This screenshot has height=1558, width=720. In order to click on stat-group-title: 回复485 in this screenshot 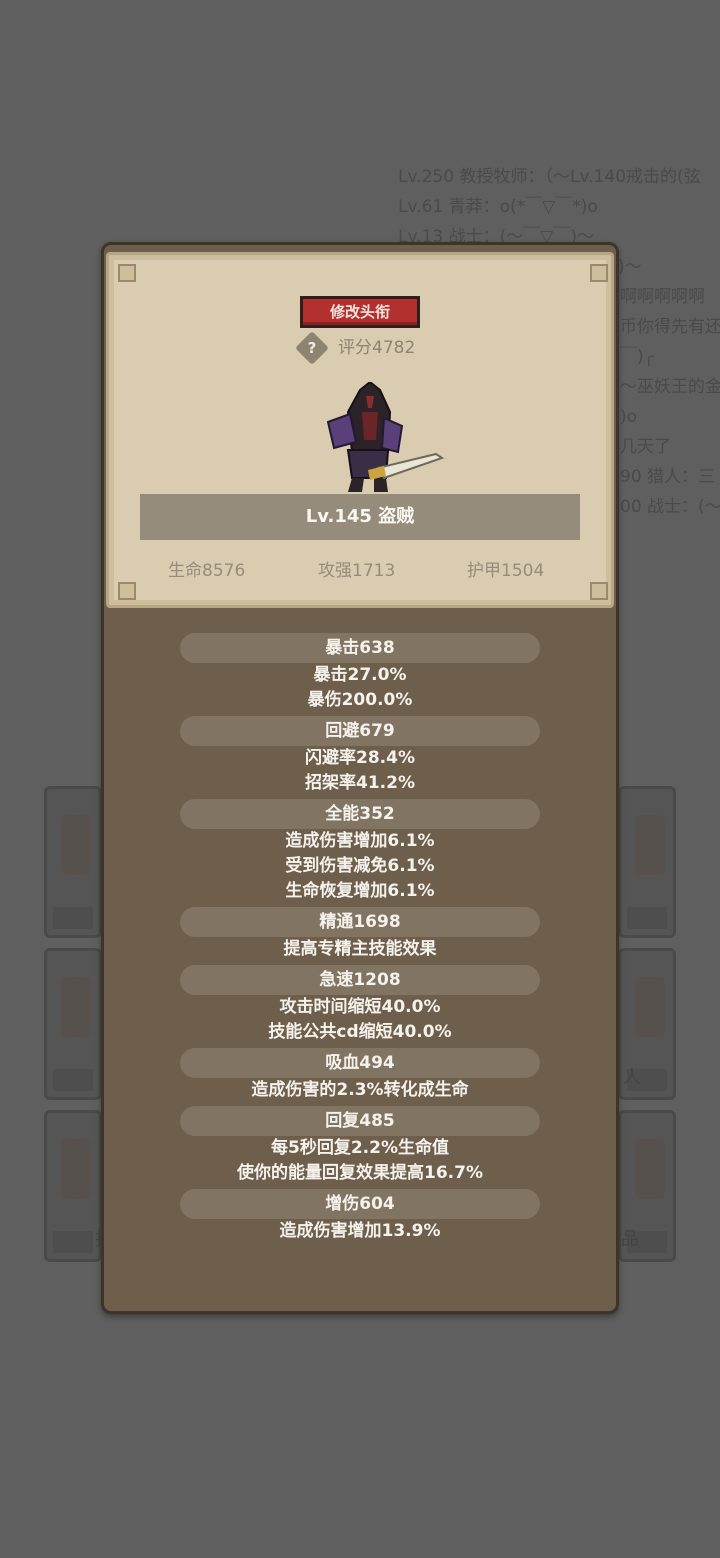, I will do `click(360, 1121)`.